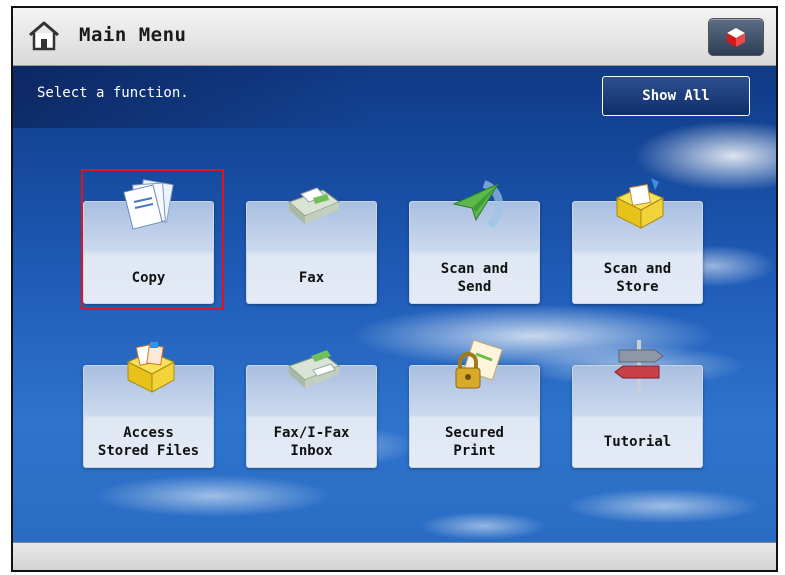 The height and width of the screenshot is (575, 785). I want to click on tile-label: Tutorial, so click(637, 442).